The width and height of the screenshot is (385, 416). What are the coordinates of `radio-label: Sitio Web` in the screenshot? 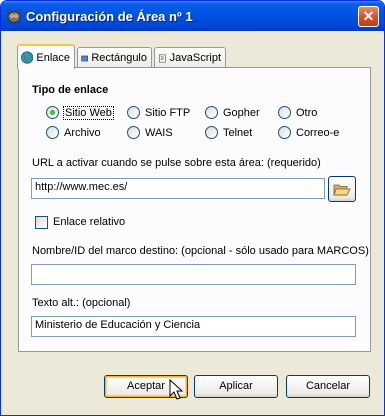 It's located at (88, 112).